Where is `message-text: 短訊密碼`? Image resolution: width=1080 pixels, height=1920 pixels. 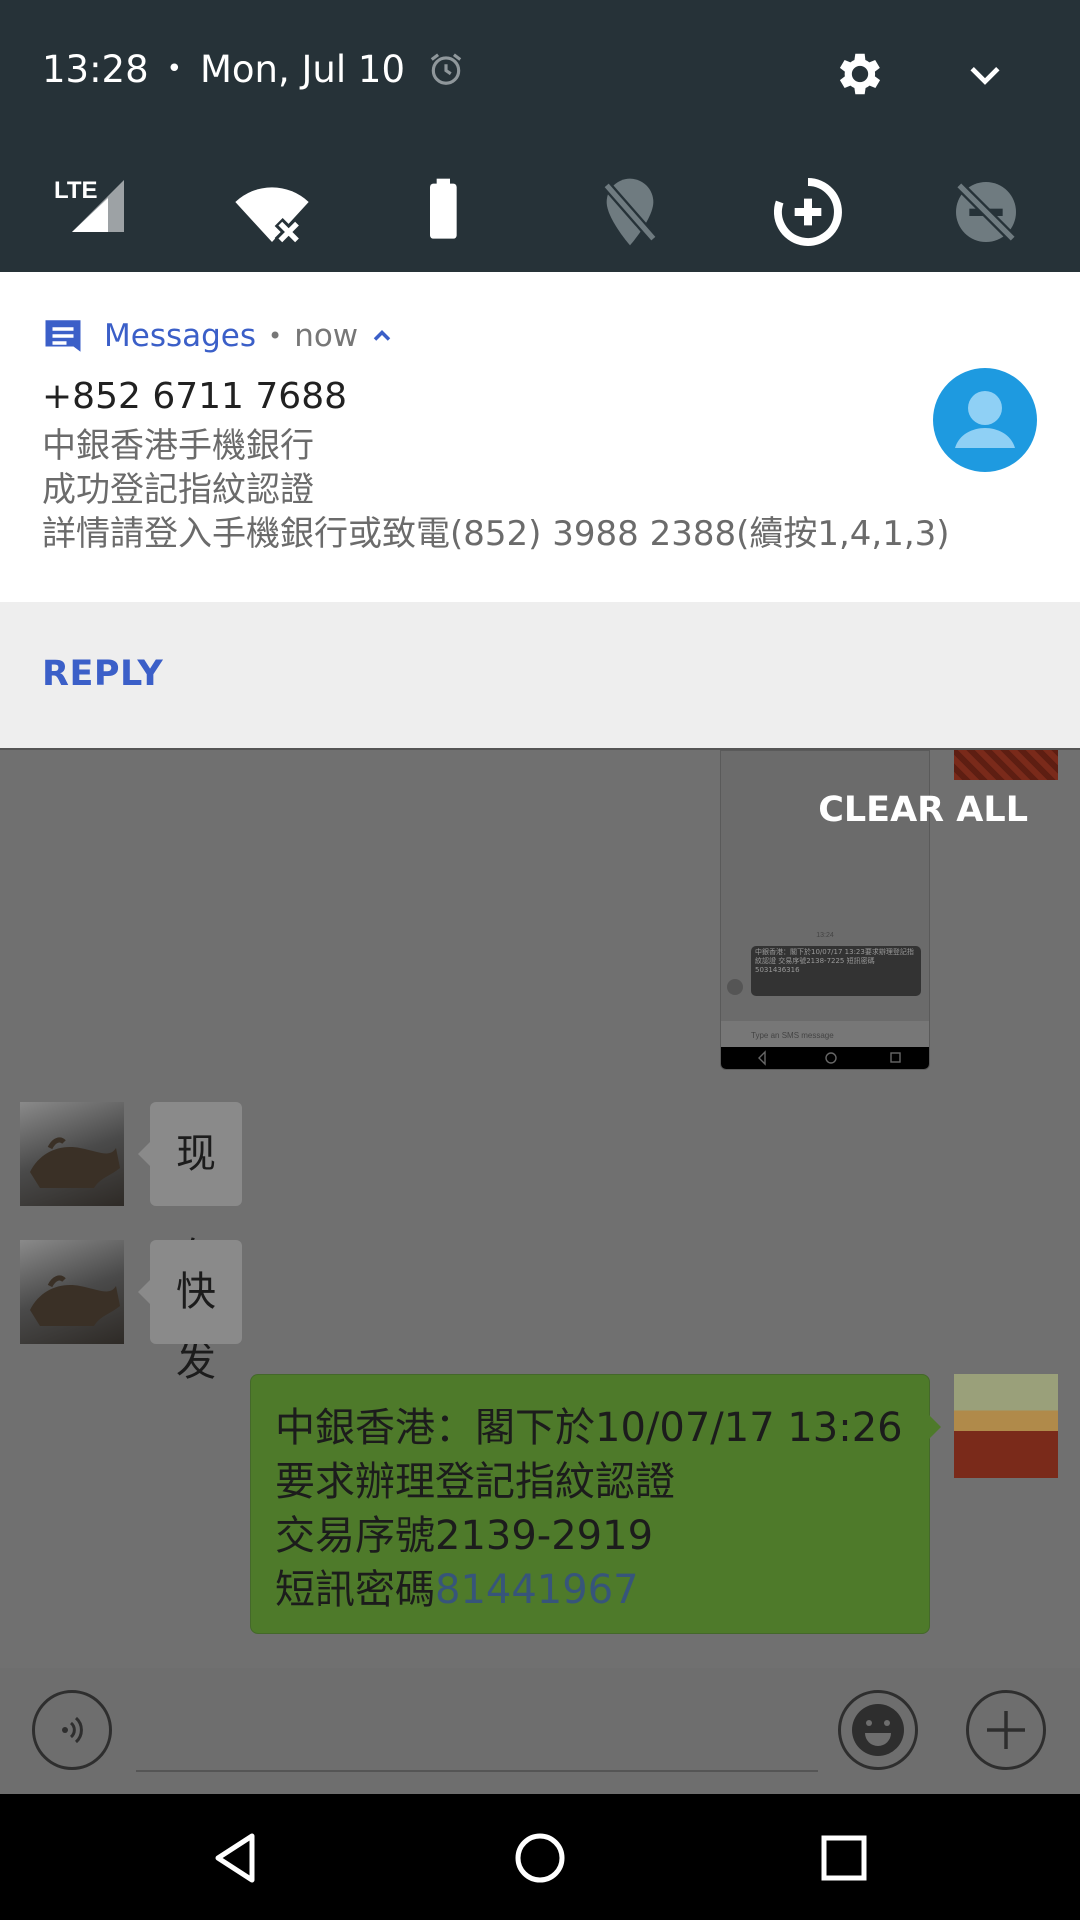 message-text: 短訊密碼 is located at coordinates (355, 1590).